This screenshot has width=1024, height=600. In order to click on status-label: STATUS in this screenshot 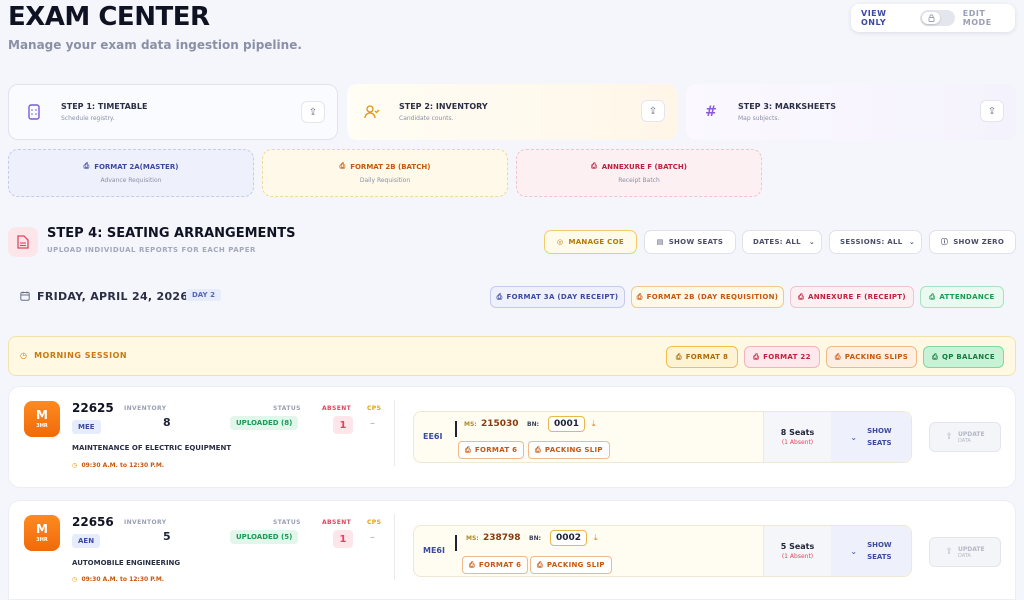, I will do `click(287, 408)`.